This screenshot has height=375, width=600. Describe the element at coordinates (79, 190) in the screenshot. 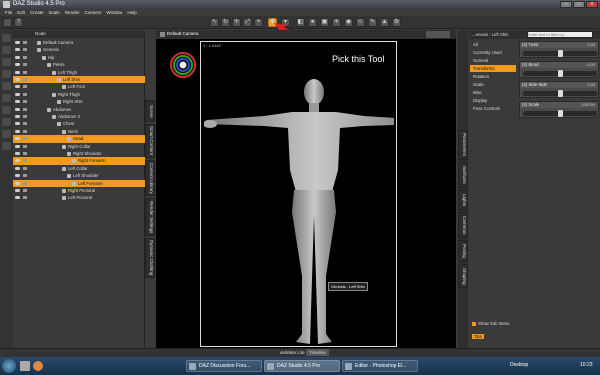

I see `scene-node-row: Right Pectoral` at that location.